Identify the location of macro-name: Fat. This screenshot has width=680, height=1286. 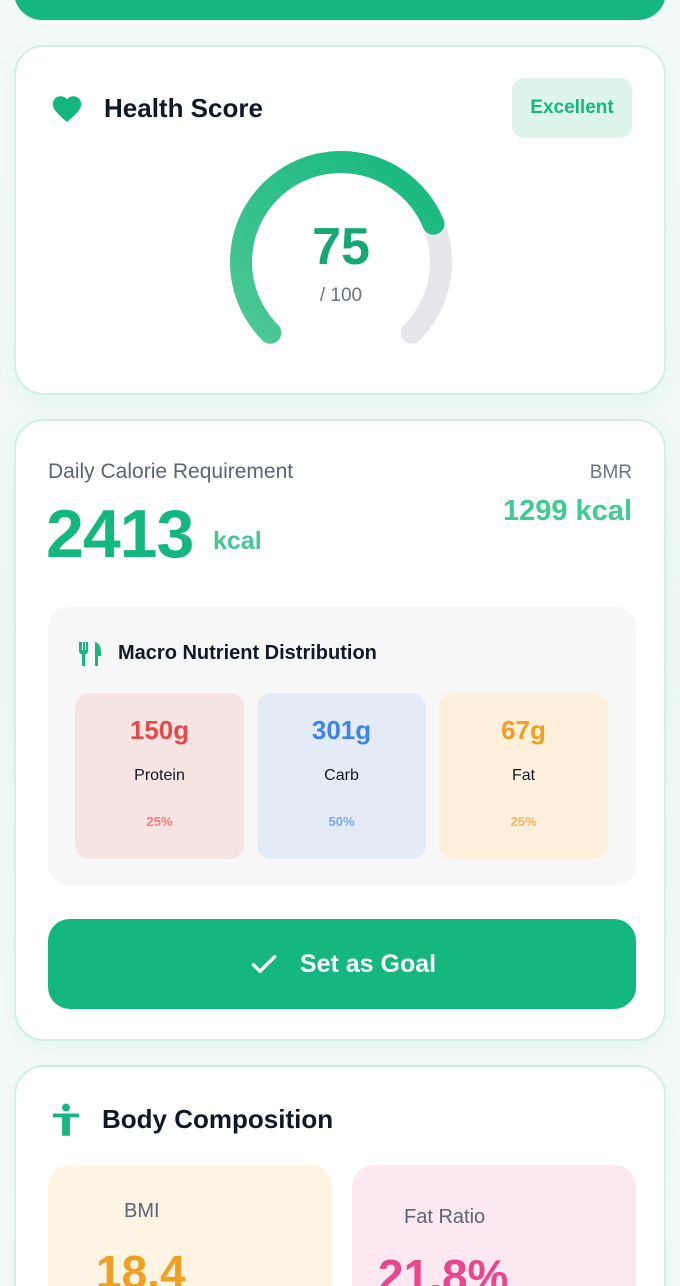
(523, 775).